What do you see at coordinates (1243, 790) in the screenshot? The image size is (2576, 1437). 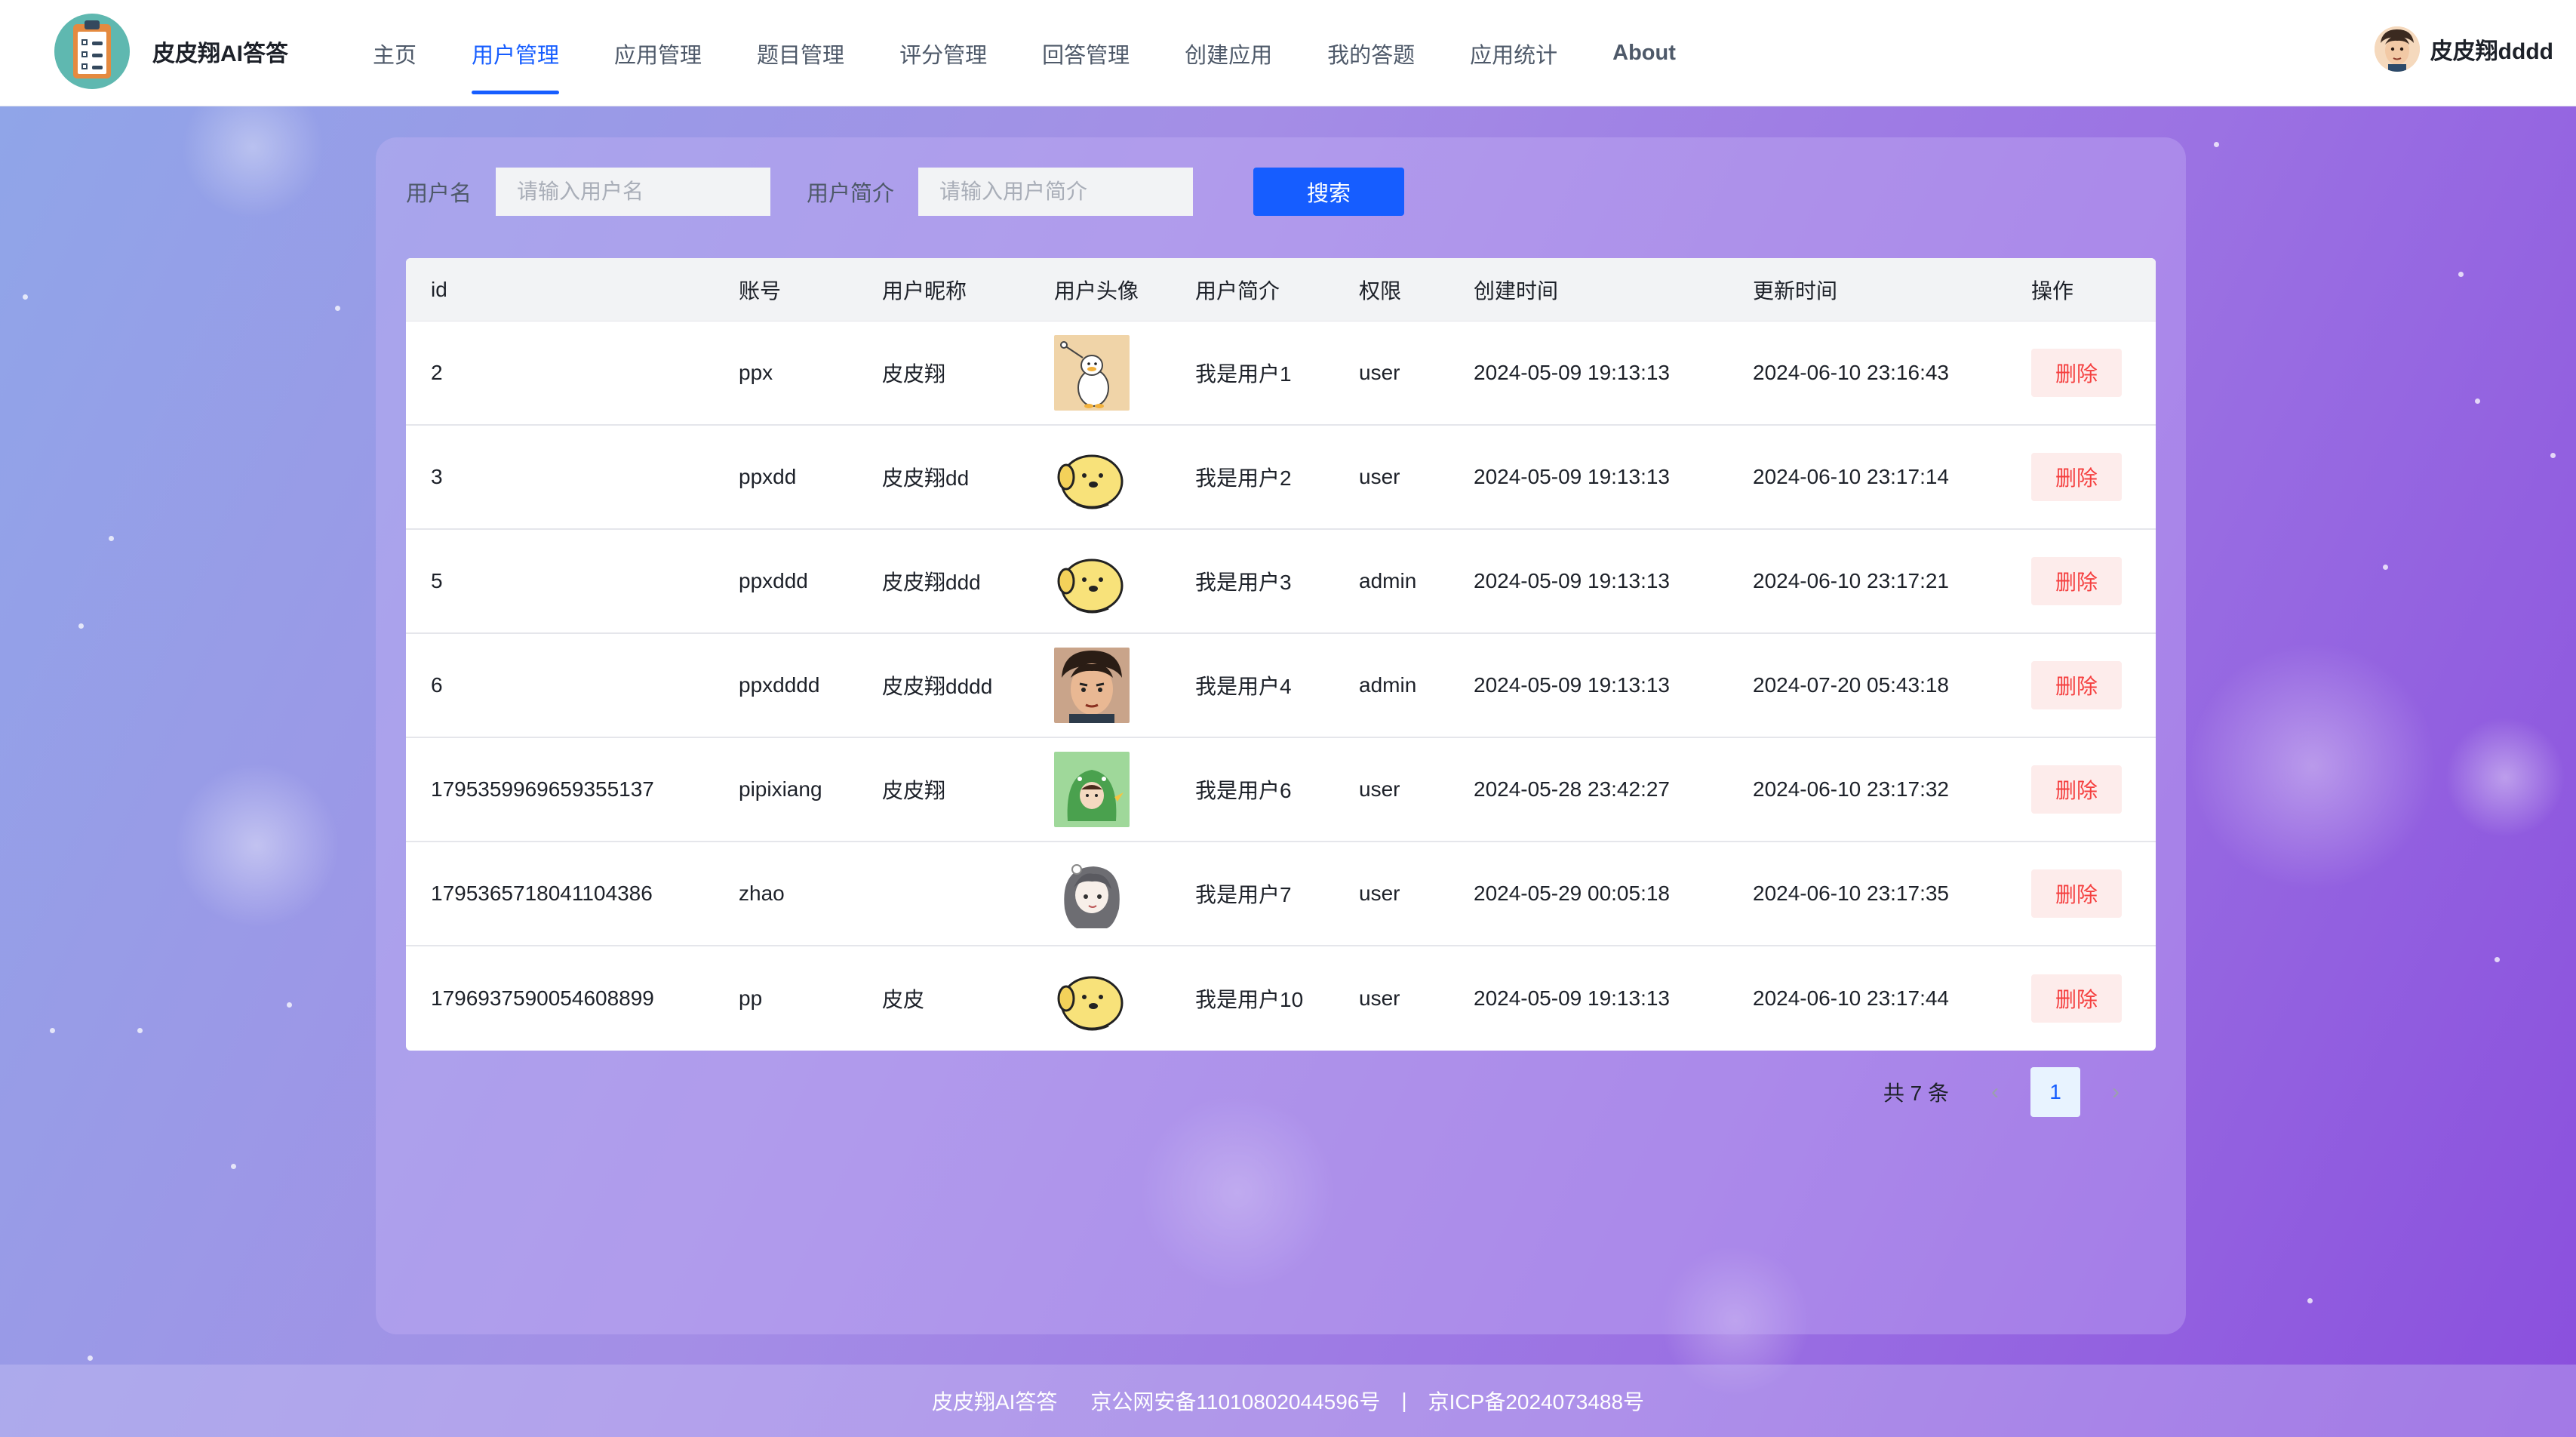 I see `cell-profile: 我是用户6` at bounding box center [1243, 790].